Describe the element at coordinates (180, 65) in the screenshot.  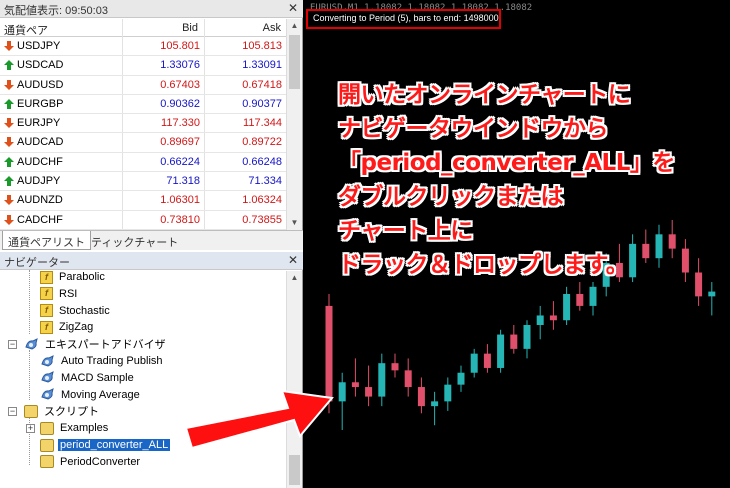
I see `bid-cell: 1.33076` at that location.